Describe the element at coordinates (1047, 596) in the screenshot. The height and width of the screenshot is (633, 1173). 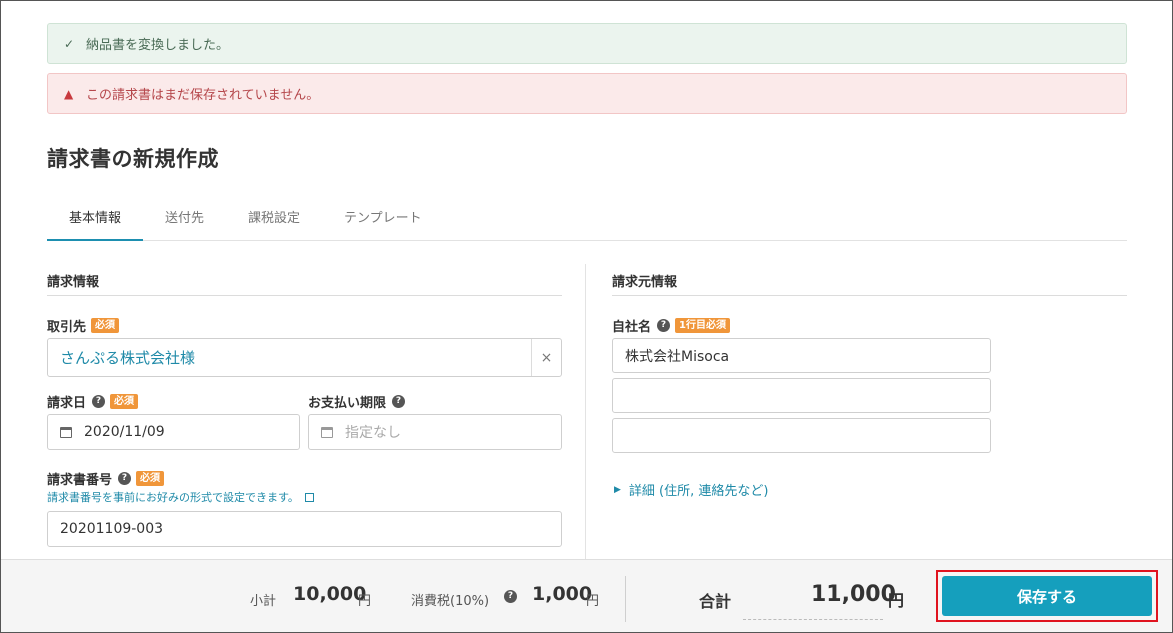
I see `save-button: 保存する` at that location.